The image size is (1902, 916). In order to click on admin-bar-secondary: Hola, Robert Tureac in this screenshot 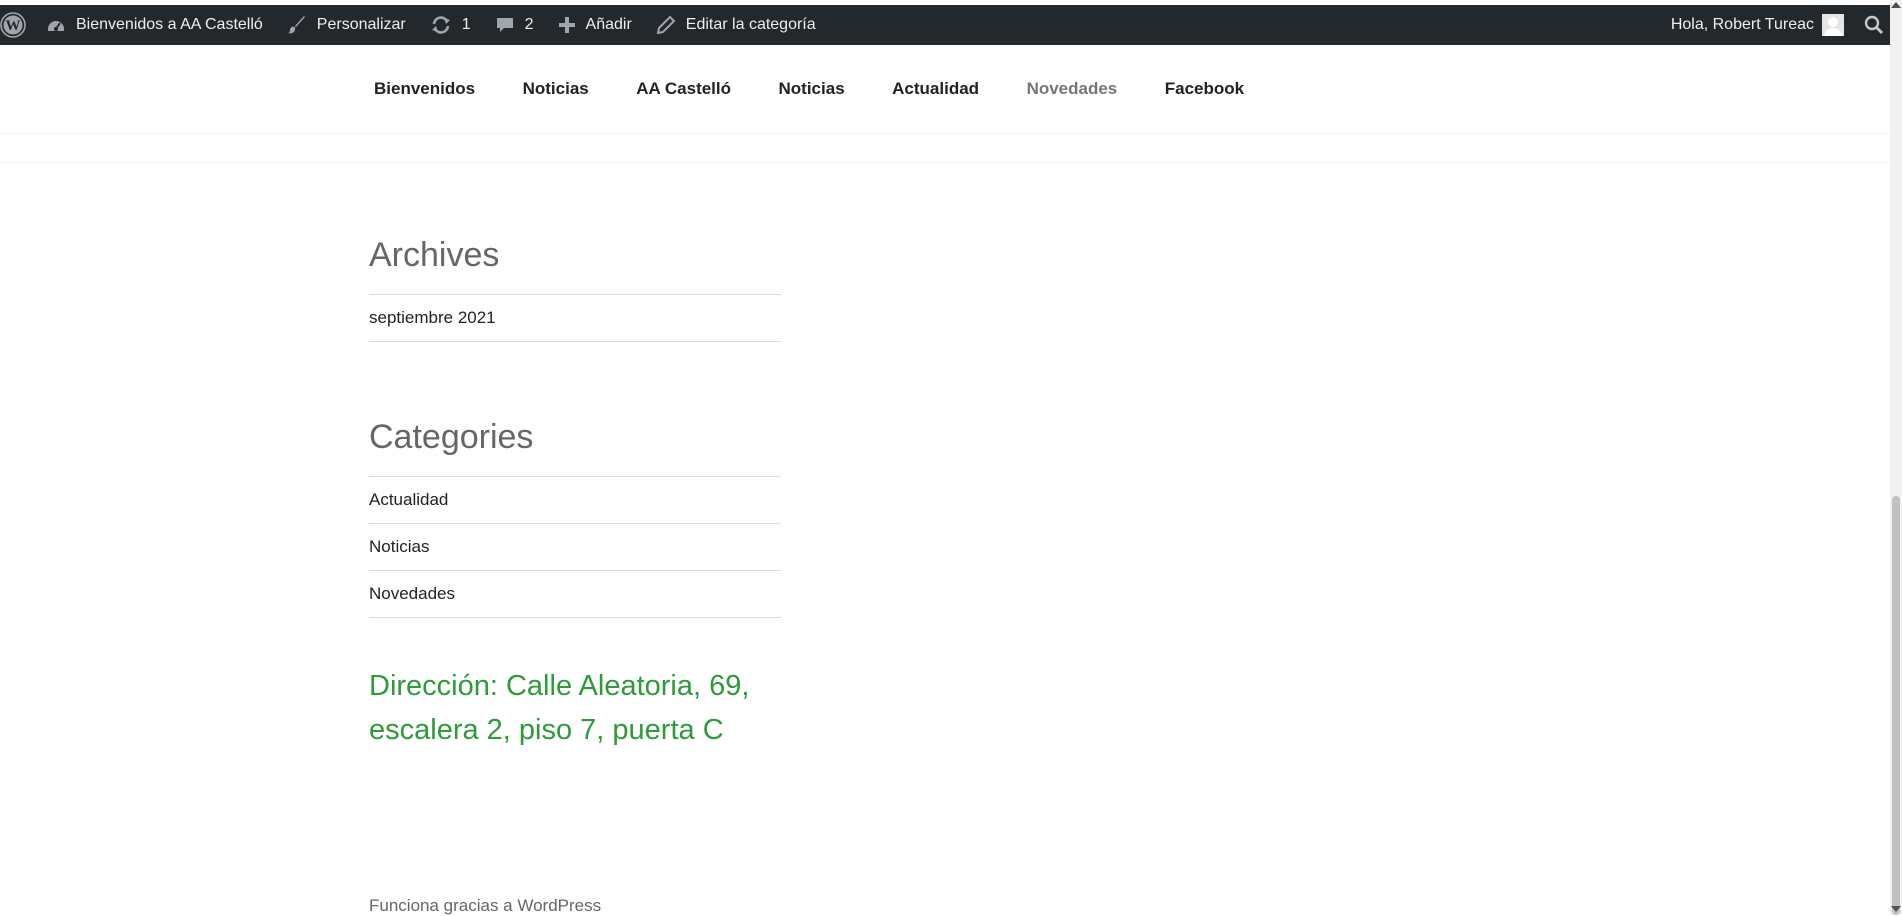, I will do `click(1774, 25)`.